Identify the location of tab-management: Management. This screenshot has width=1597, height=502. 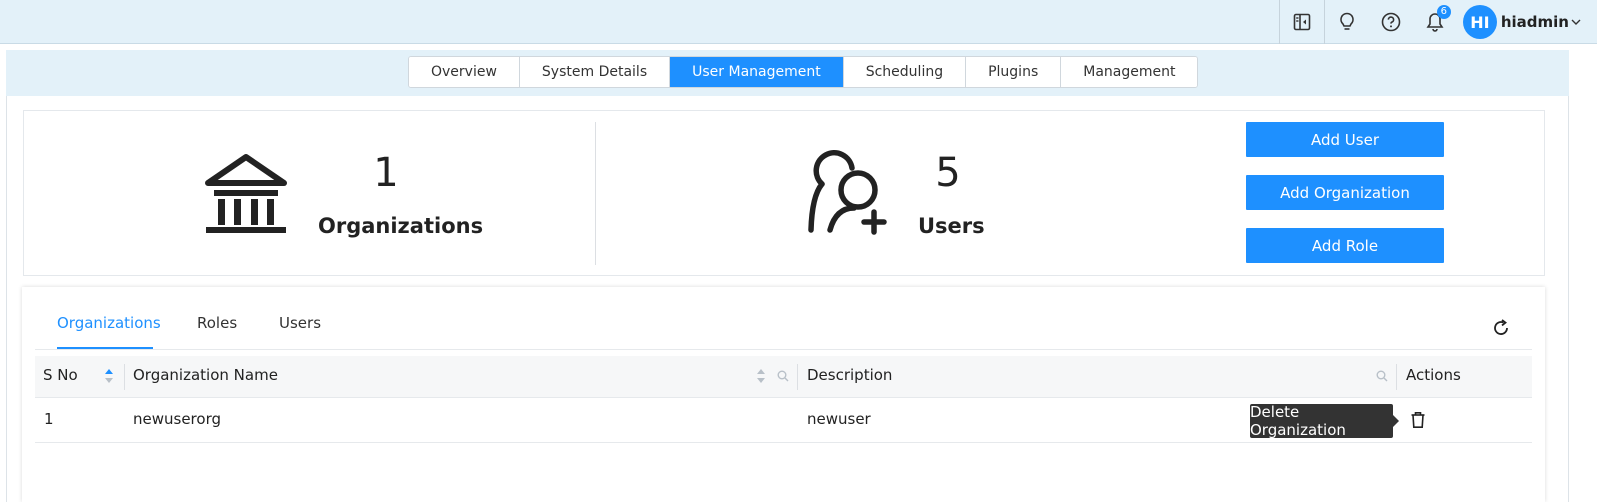
(1129, 72).